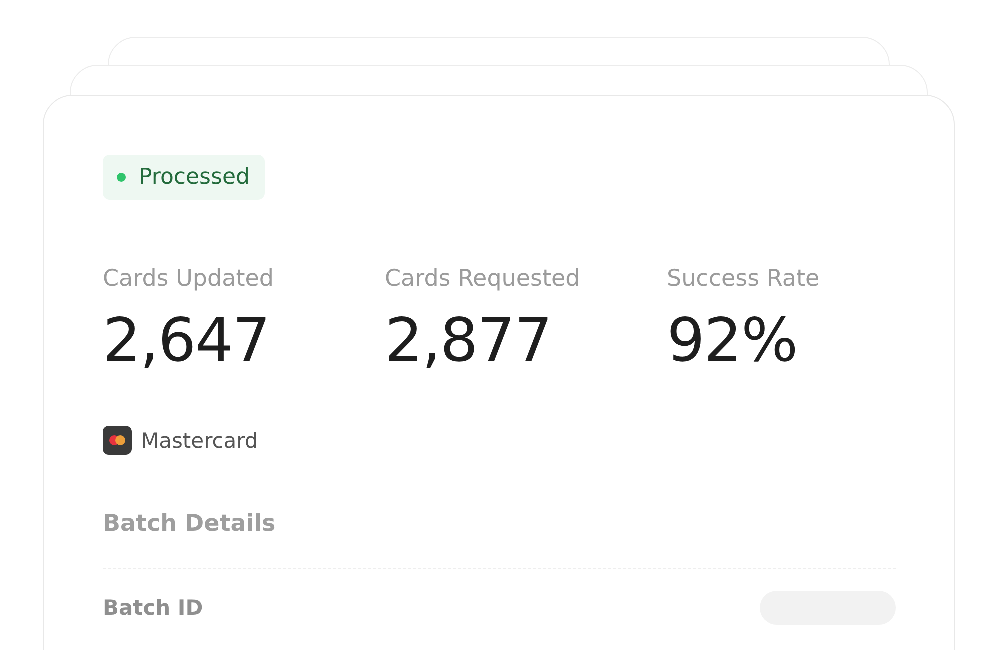  What do you see at coordinates (483, 279) in the screenshot?
I see `stat-label: Cards Requested` at bounding box center [483, 279].